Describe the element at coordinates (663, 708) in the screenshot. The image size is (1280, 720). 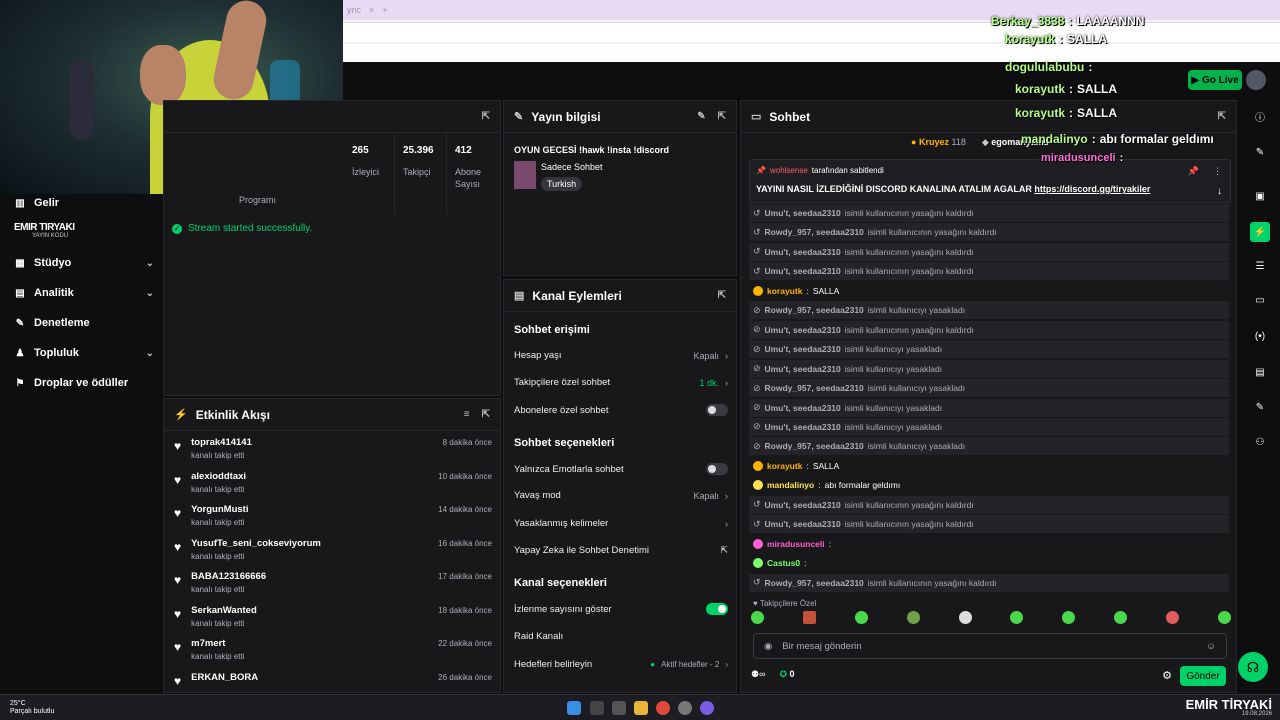
I see `chrome-icon` at that location.